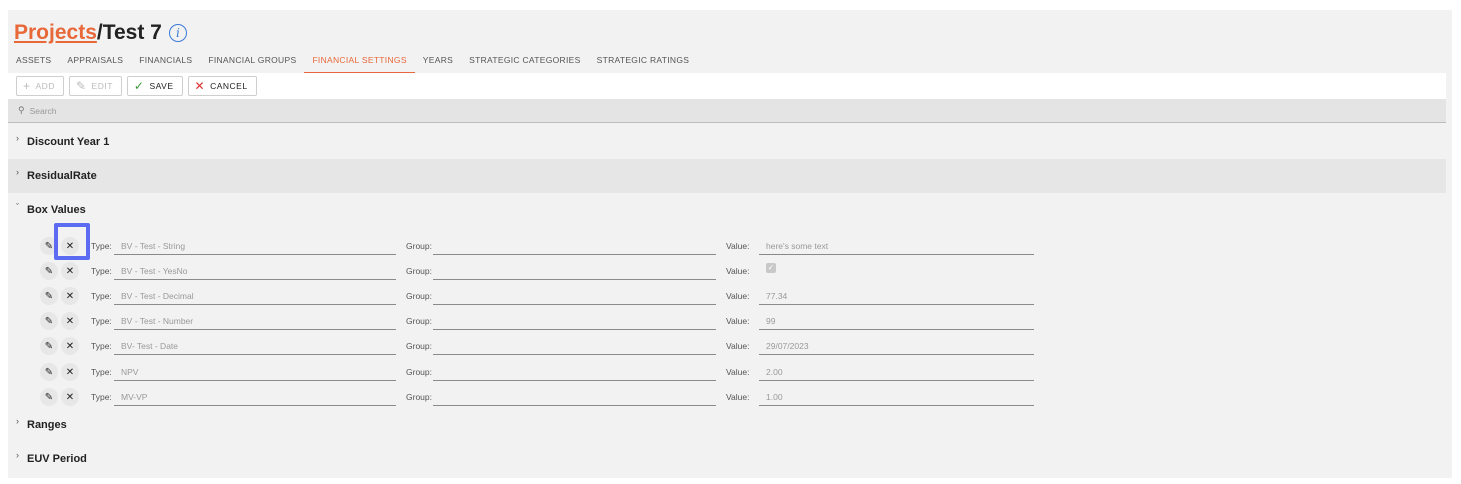  What do you see at coordinates (896, 244) in the screenshot?
I see `value-field: here's some text` at bounding box center [896, 244].